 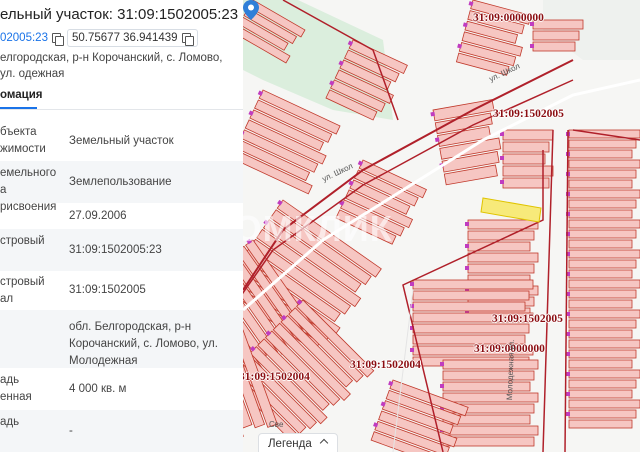 What do you see at coordinates (511, 210) in the screenshot?
I see `selected-parcel` at bounding box center [511, 210].